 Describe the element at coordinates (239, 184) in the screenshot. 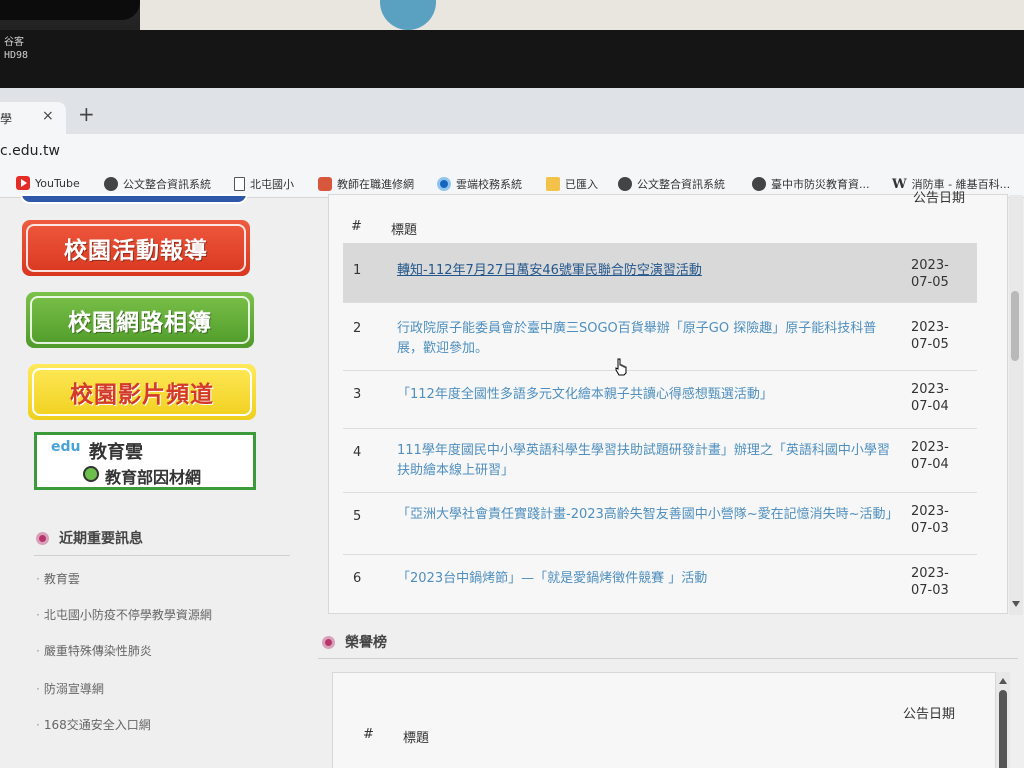

I see `document-icon` at that location.